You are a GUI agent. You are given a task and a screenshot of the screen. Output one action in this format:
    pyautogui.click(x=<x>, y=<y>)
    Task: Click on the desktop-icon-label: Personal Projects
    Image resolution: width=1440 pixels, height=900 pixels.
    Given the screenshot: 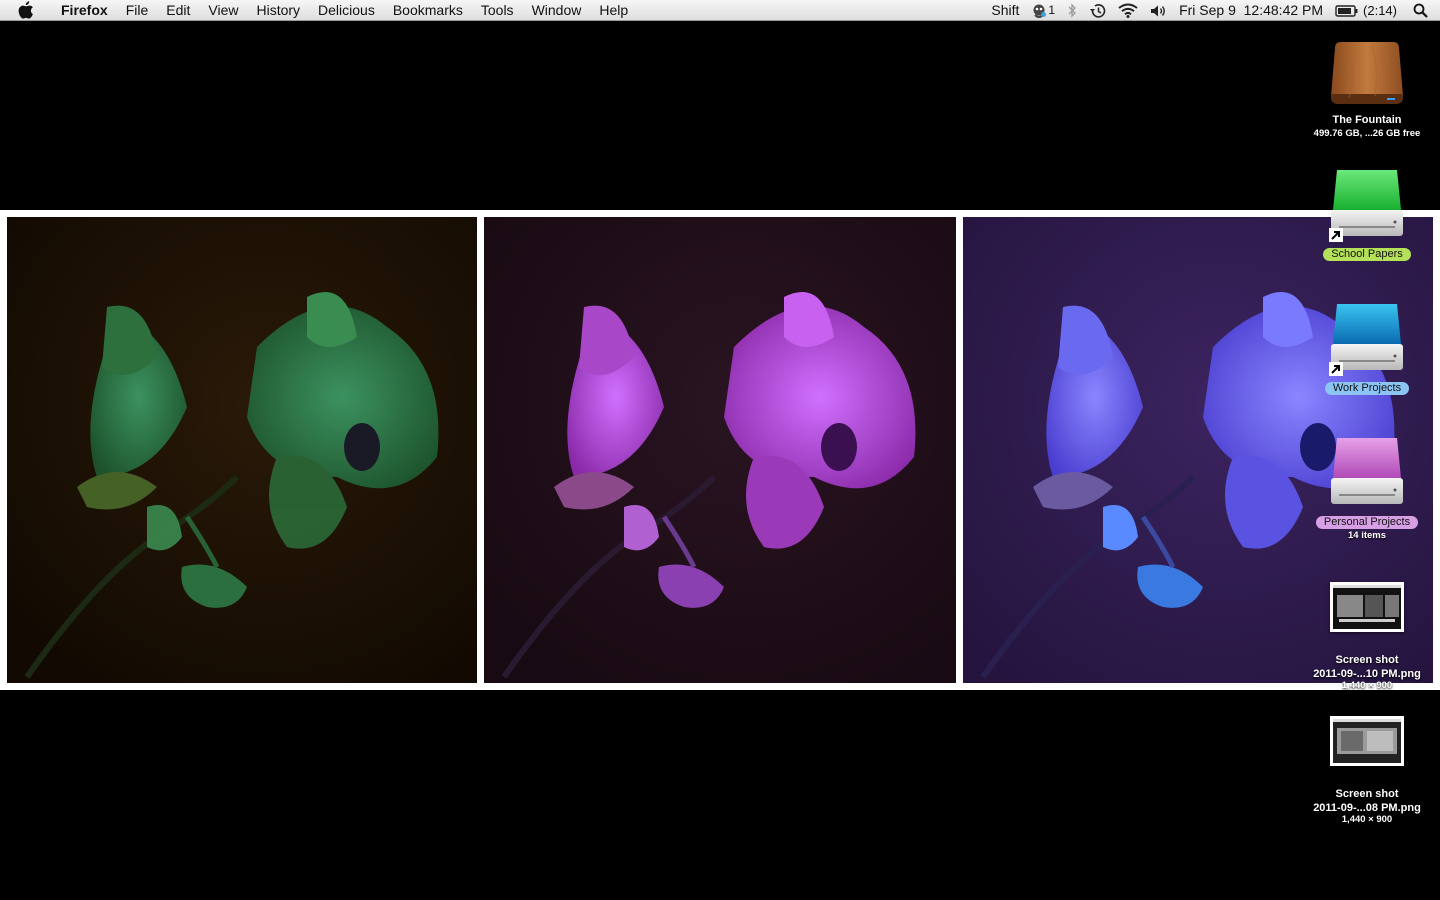 What is the action you would take?
    pyautogui.click(x=1367, y=522)
    